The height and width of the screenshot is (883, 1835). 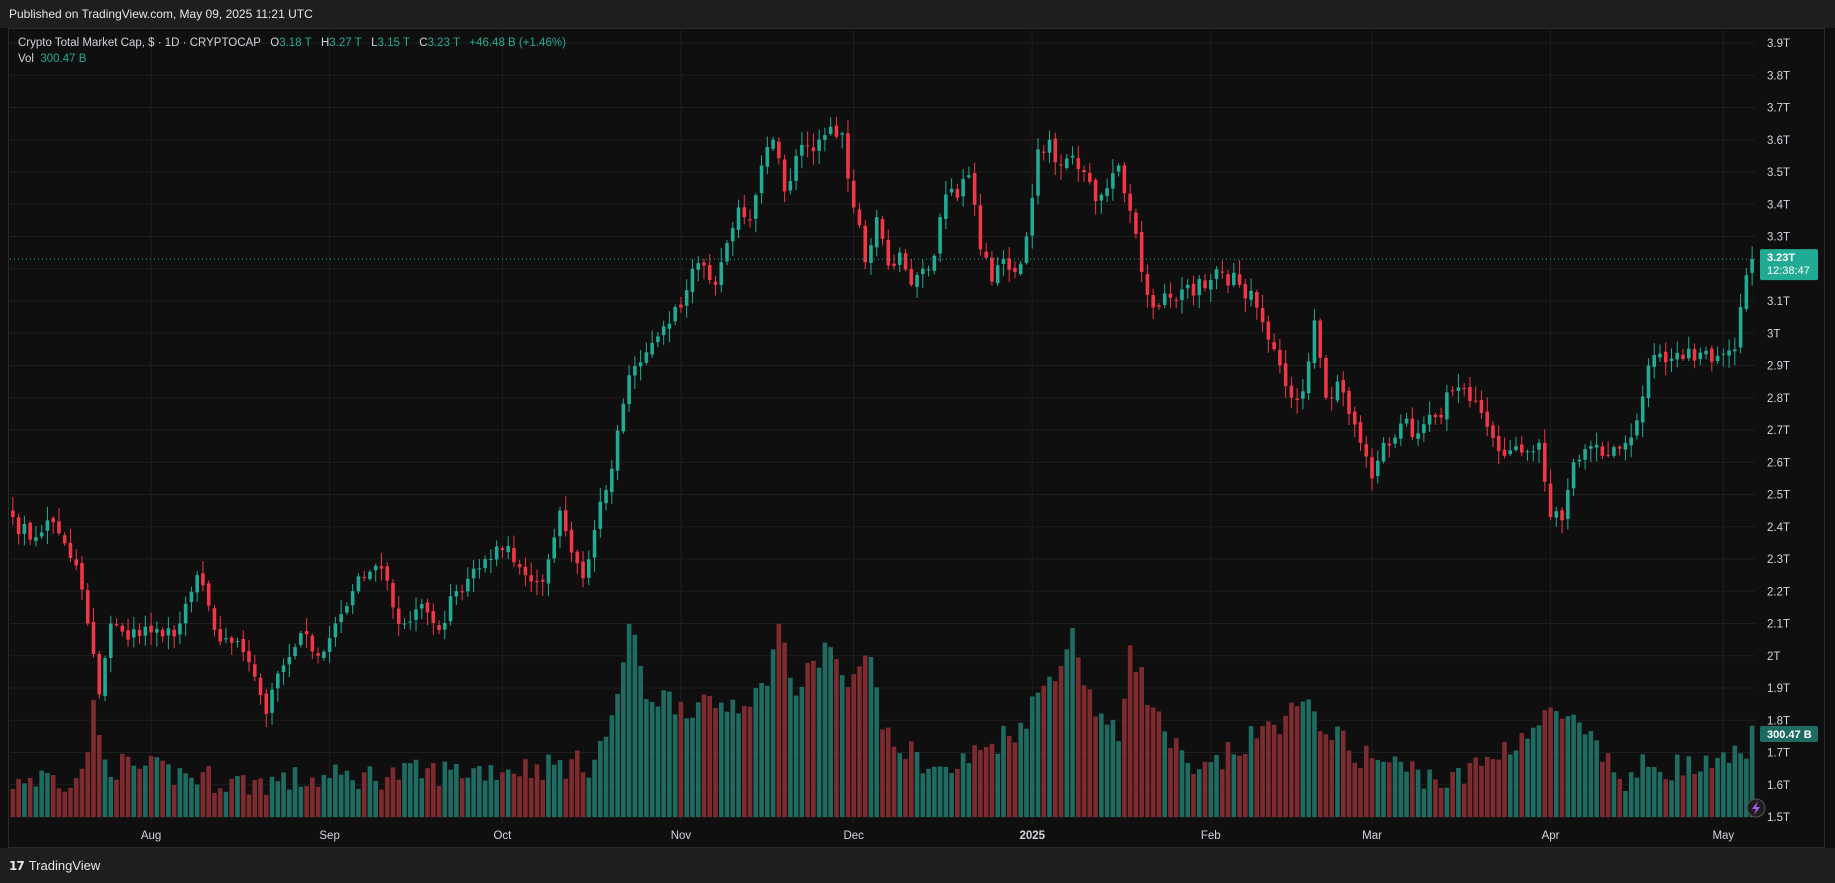 I want to click on y-tick-label: 2.9T, so click(x=1778, y=367).